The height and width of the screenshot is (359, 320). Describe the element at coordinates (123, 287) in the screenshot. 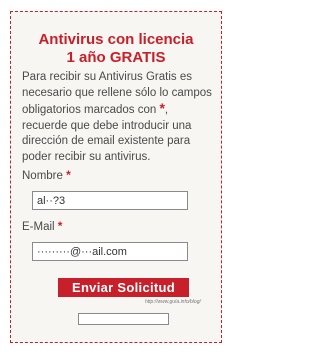

I see `submit-request-button: Enviar Solicitud` at that location.